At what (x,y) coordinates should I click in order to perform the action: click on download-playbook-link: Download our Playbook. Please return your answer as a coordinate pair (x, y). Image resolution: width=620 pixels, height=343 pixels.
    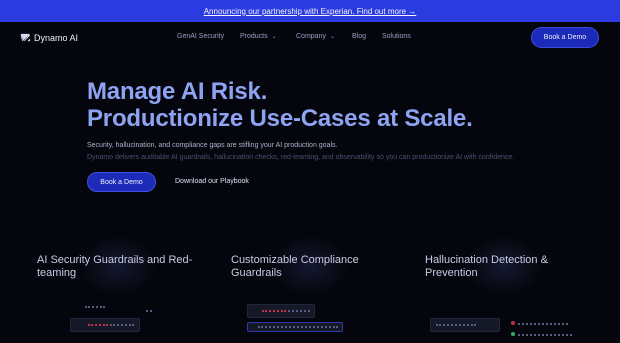
    Looking at the image, I should click on (212, 181).